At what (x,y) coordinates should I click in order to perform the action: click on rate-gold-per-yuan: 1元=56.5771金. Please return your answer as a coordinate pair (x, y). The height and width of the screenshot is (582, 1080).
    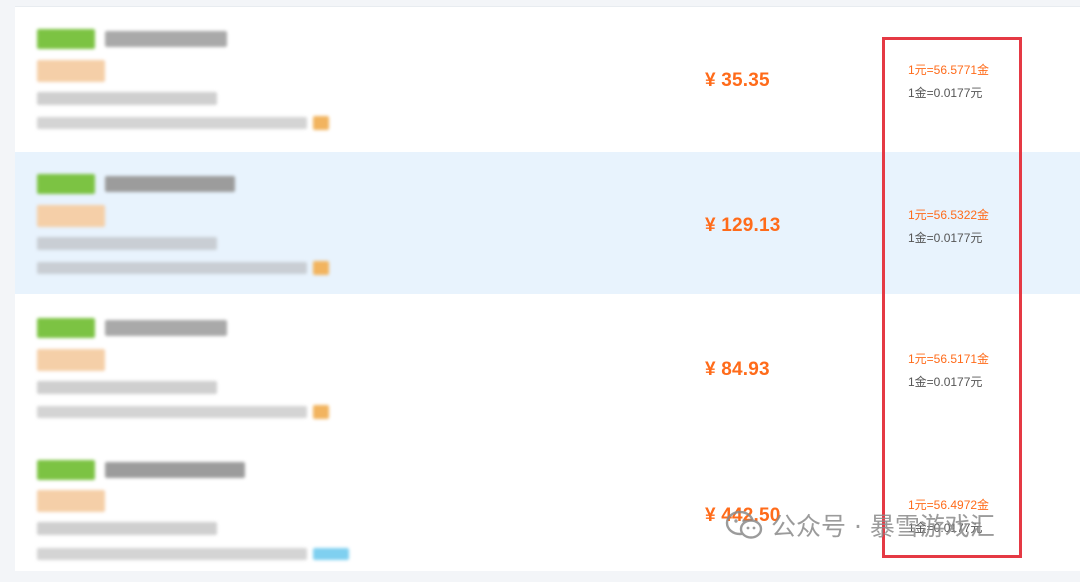
    Looking at the image, I should click on (949, 70).